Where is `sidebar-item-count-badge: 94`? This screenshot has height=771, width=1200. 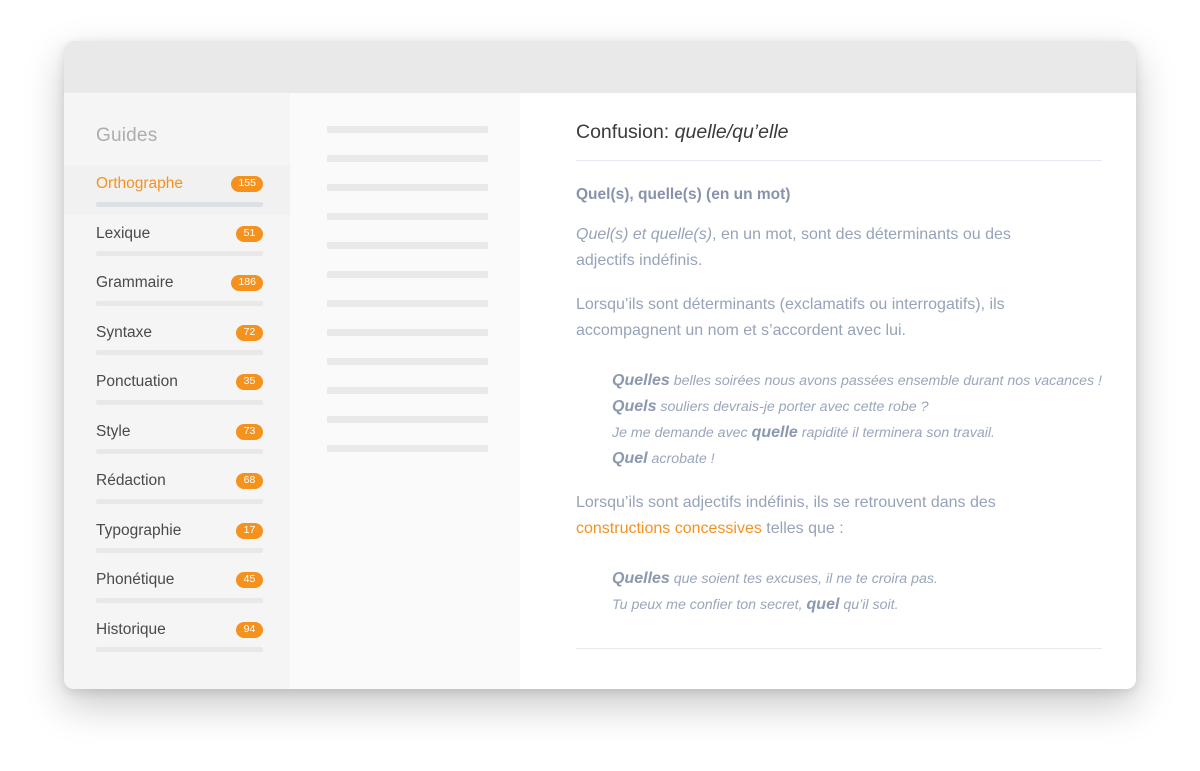 sidebar-item-count-badge: 94 is located at coordinates (249, 629).